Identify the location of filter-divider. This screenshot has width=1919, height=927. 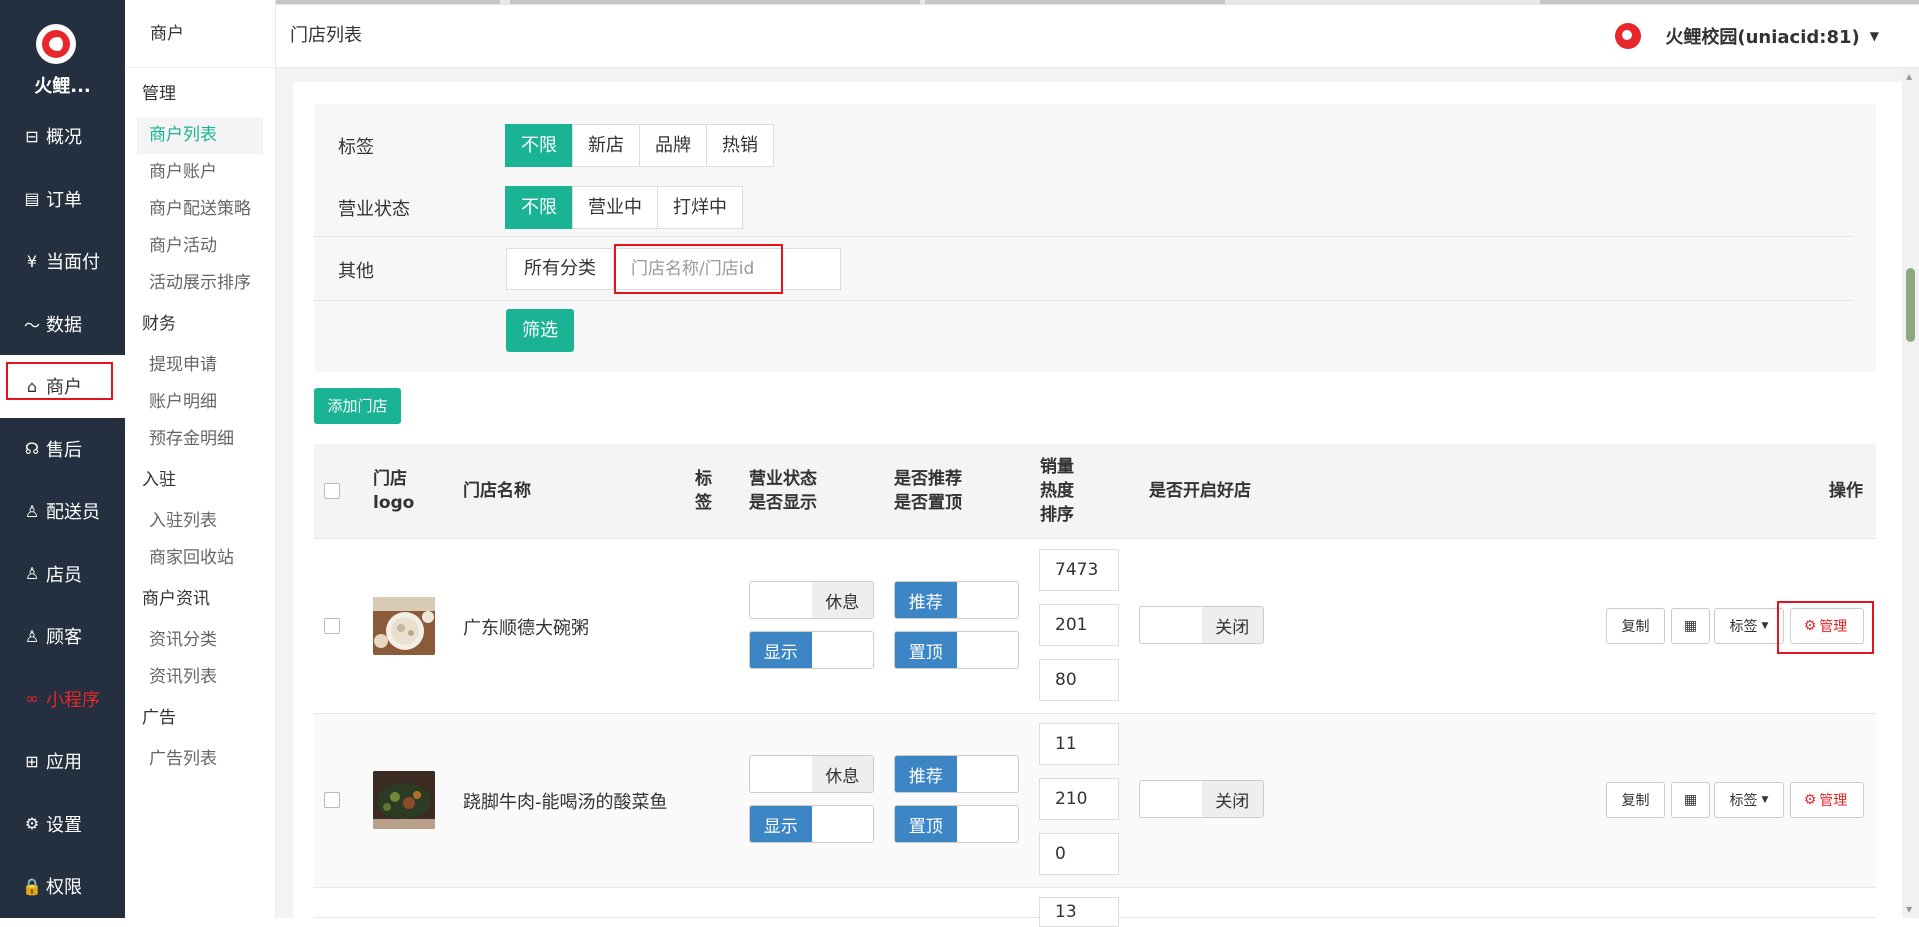
(1084, 236).